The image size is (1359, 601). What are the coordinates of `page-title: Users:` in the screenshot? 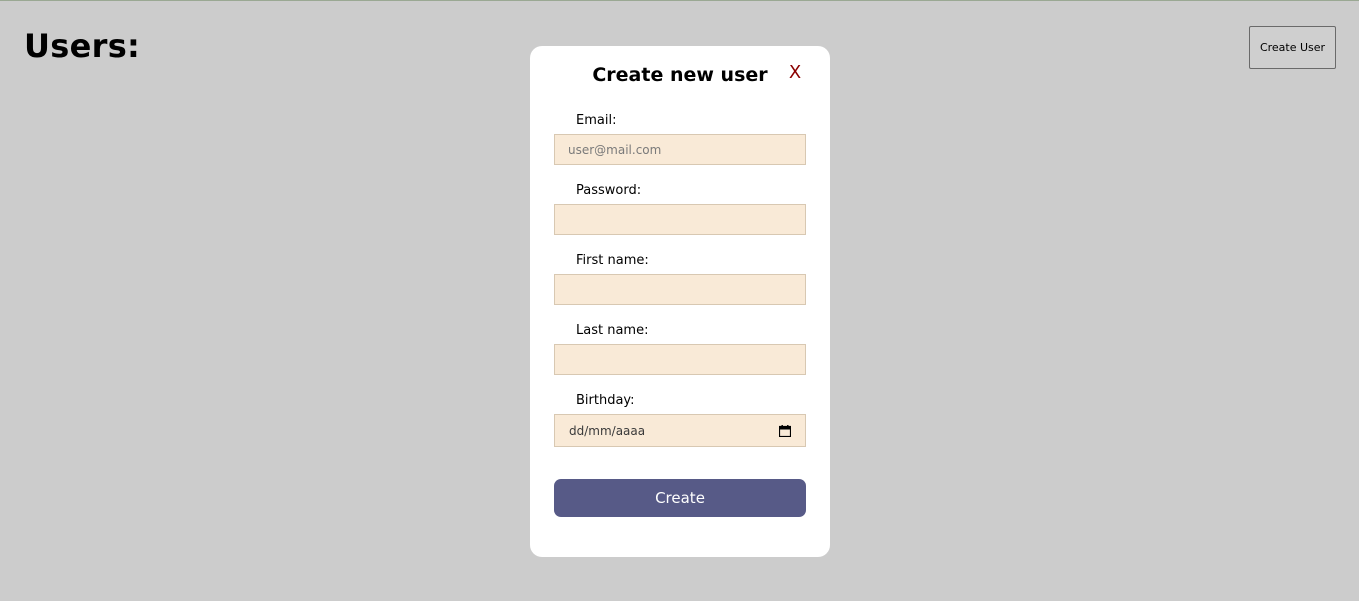 It's located at (82, 46).